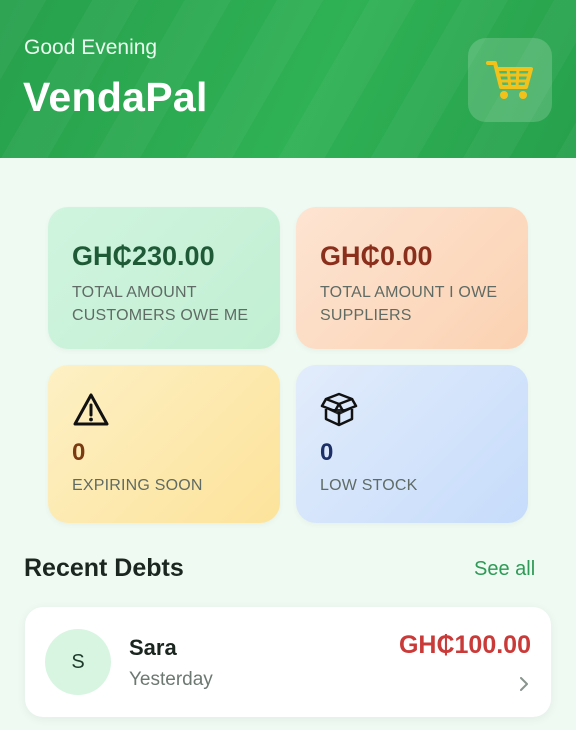  What do you see at coordinates (143, 256) in the screenshot?
I see `customers-owe-amount: GH₵230.00` at bounding box center [143, 256].